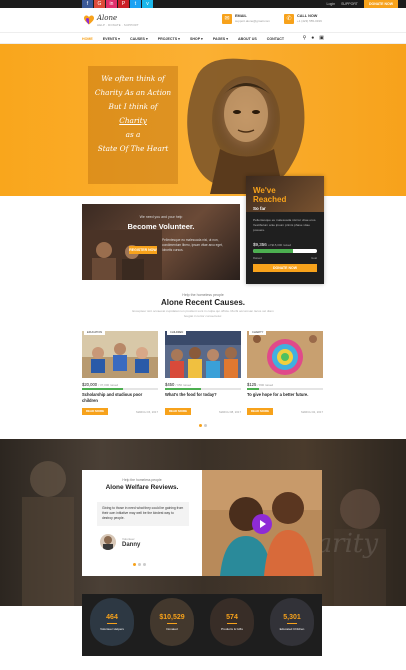  I want to click on cause-tag: CHILDREN, so click(177, 333).